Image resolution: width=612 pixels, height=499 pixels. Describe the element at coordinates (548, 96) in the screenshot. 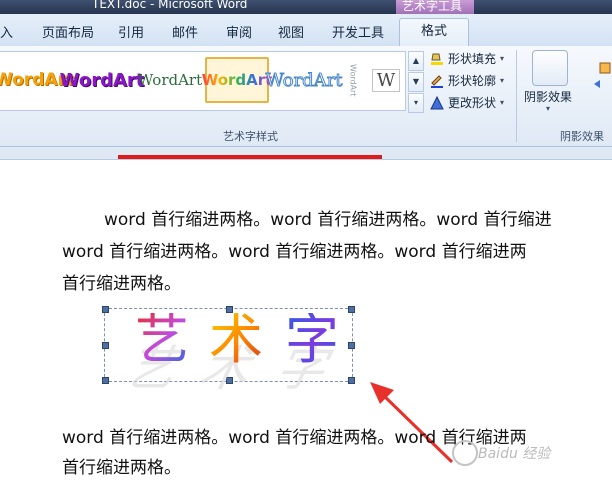

I see `shadow-effect-button-label: 阴影效果` at that location.